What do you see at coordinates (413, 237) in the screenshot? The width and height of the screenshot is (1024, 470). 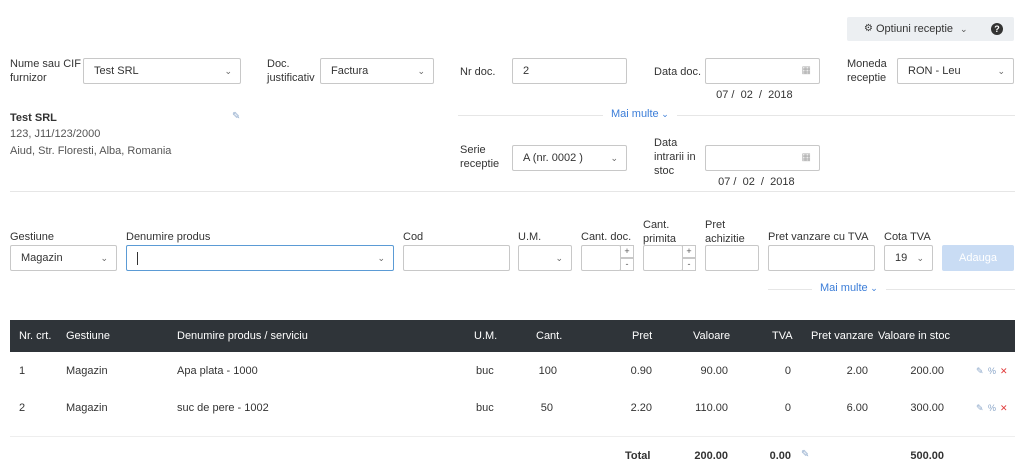 I see `cod-label: Cod` at bounding box center [413, 237].